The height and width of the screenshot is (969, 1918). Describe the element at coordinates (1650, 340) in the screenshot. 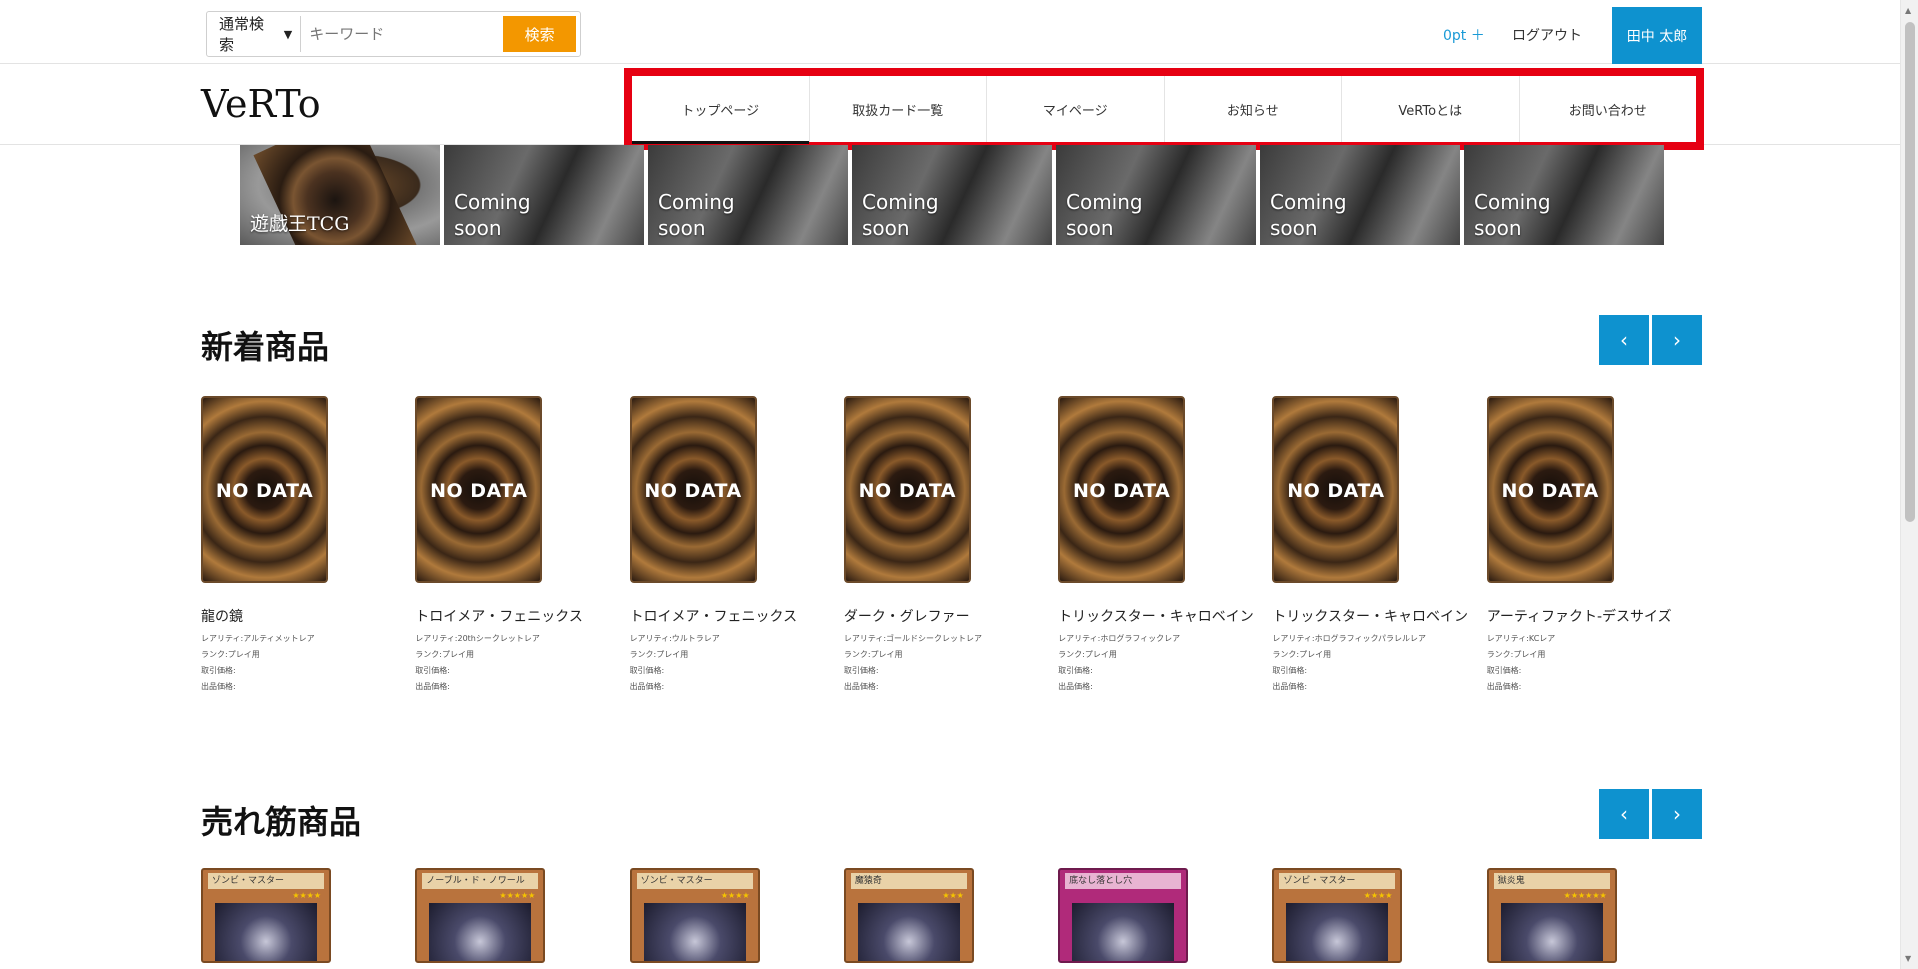

I see `new-products-carousel-controls: ‹ ›` at that location.